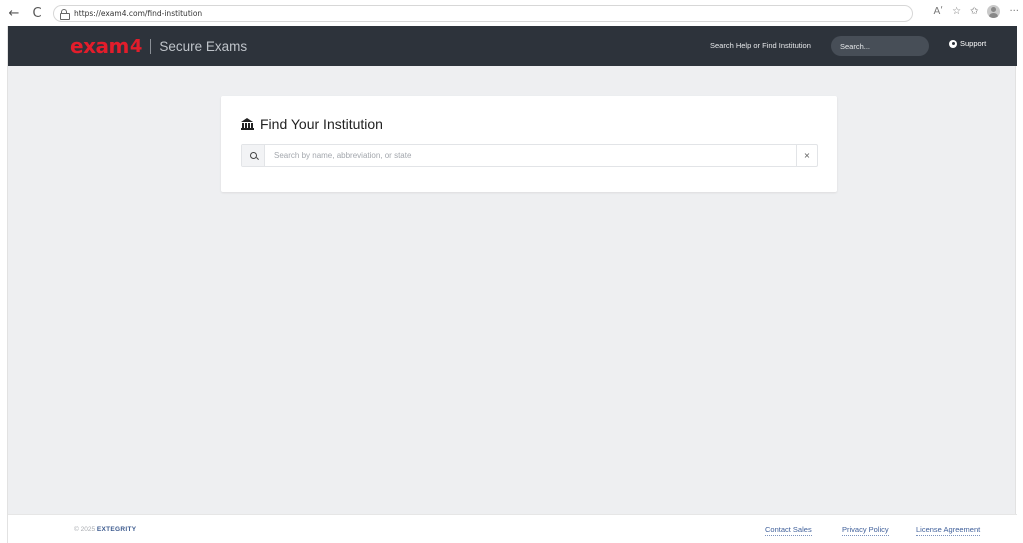  What do you see at coordinates (321, 124) in the screenshot?
I see `card-title: Find Your Institution` at bounding box center [321, 124].